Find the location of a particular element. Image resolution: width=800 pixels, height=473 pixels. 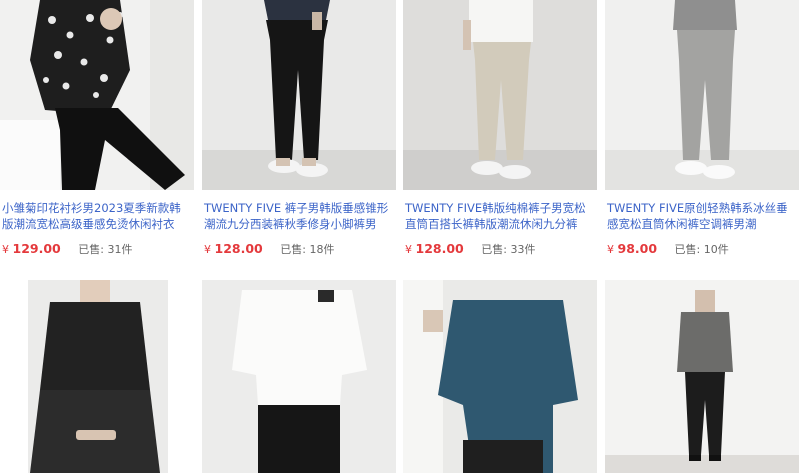

product-price: 98.00 is located at coordinates (637, 248).